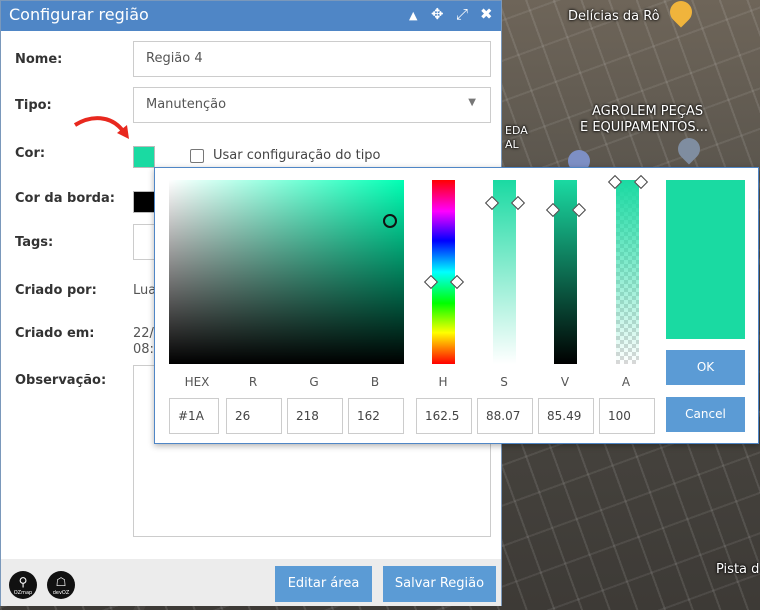 This screenshot has width=760, height=610. I want to click on r-input: 26, so click(254, 416).